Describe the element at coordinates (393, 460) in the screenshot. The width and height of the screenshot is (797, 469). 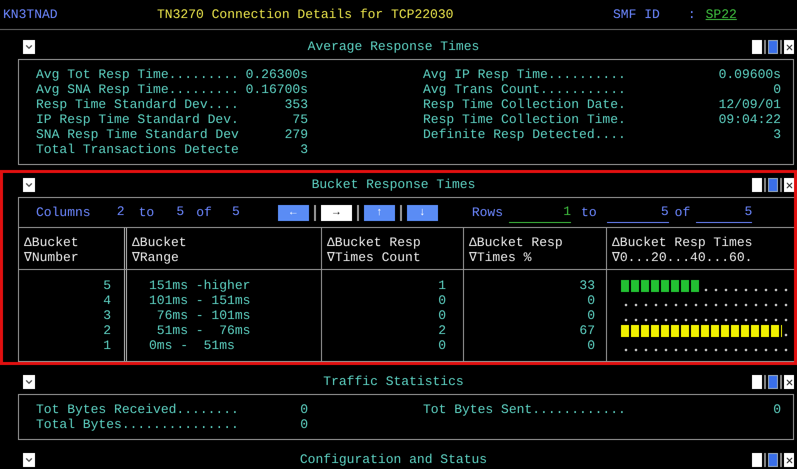
I see `panel-title: Configuration and Status` at that location.